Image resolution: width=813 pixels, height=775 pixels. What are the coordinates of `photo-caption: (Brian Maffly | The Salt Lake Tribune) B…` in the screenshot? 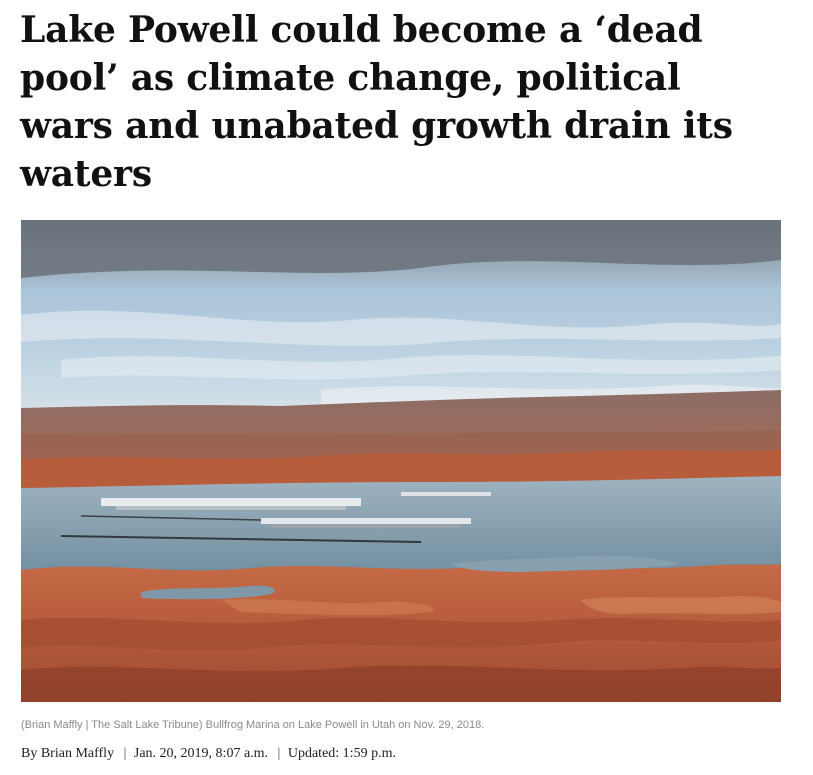 It's located at (401, 725).